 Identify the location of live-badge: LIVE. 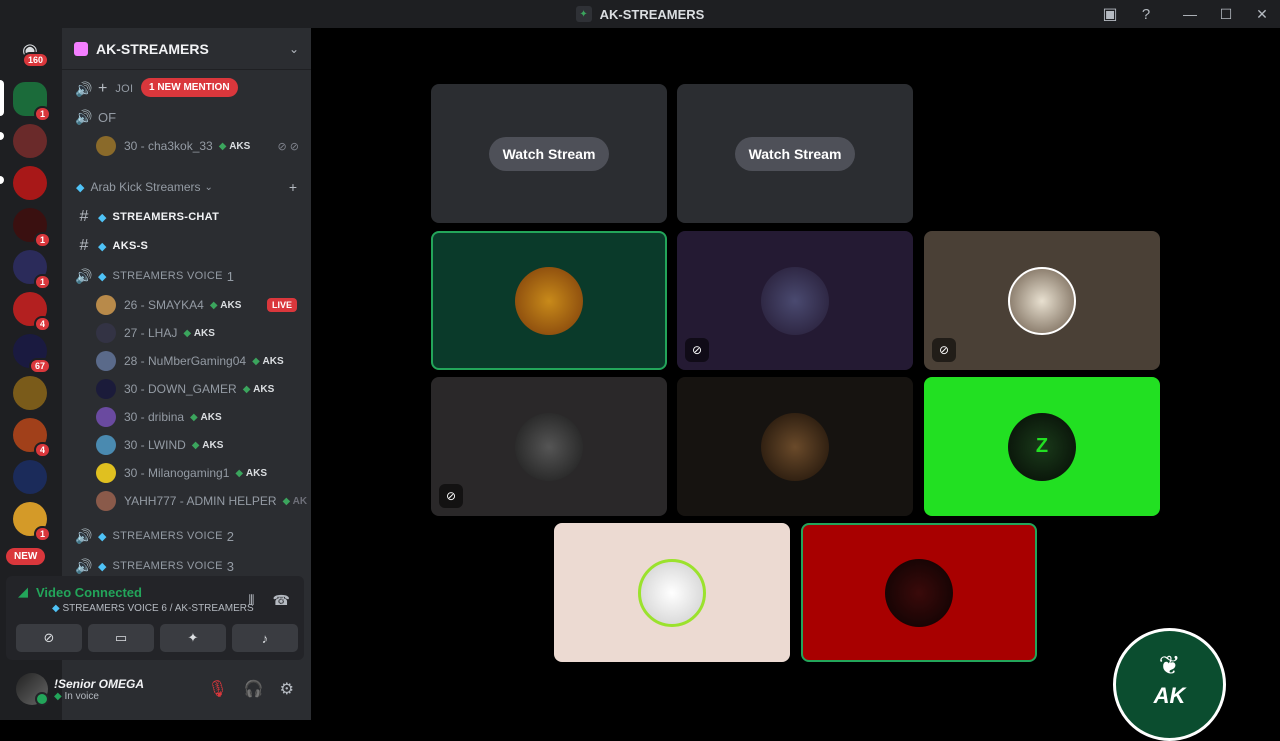
(281, 305).